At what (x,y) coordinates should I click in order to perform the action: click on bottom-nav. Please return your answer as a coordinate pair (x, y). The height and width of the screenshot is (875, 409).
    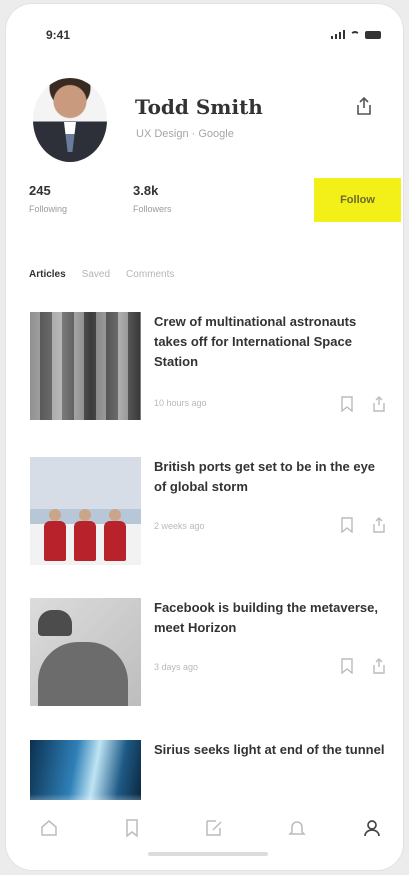
    Looking at the image, I should click on (204, 827).